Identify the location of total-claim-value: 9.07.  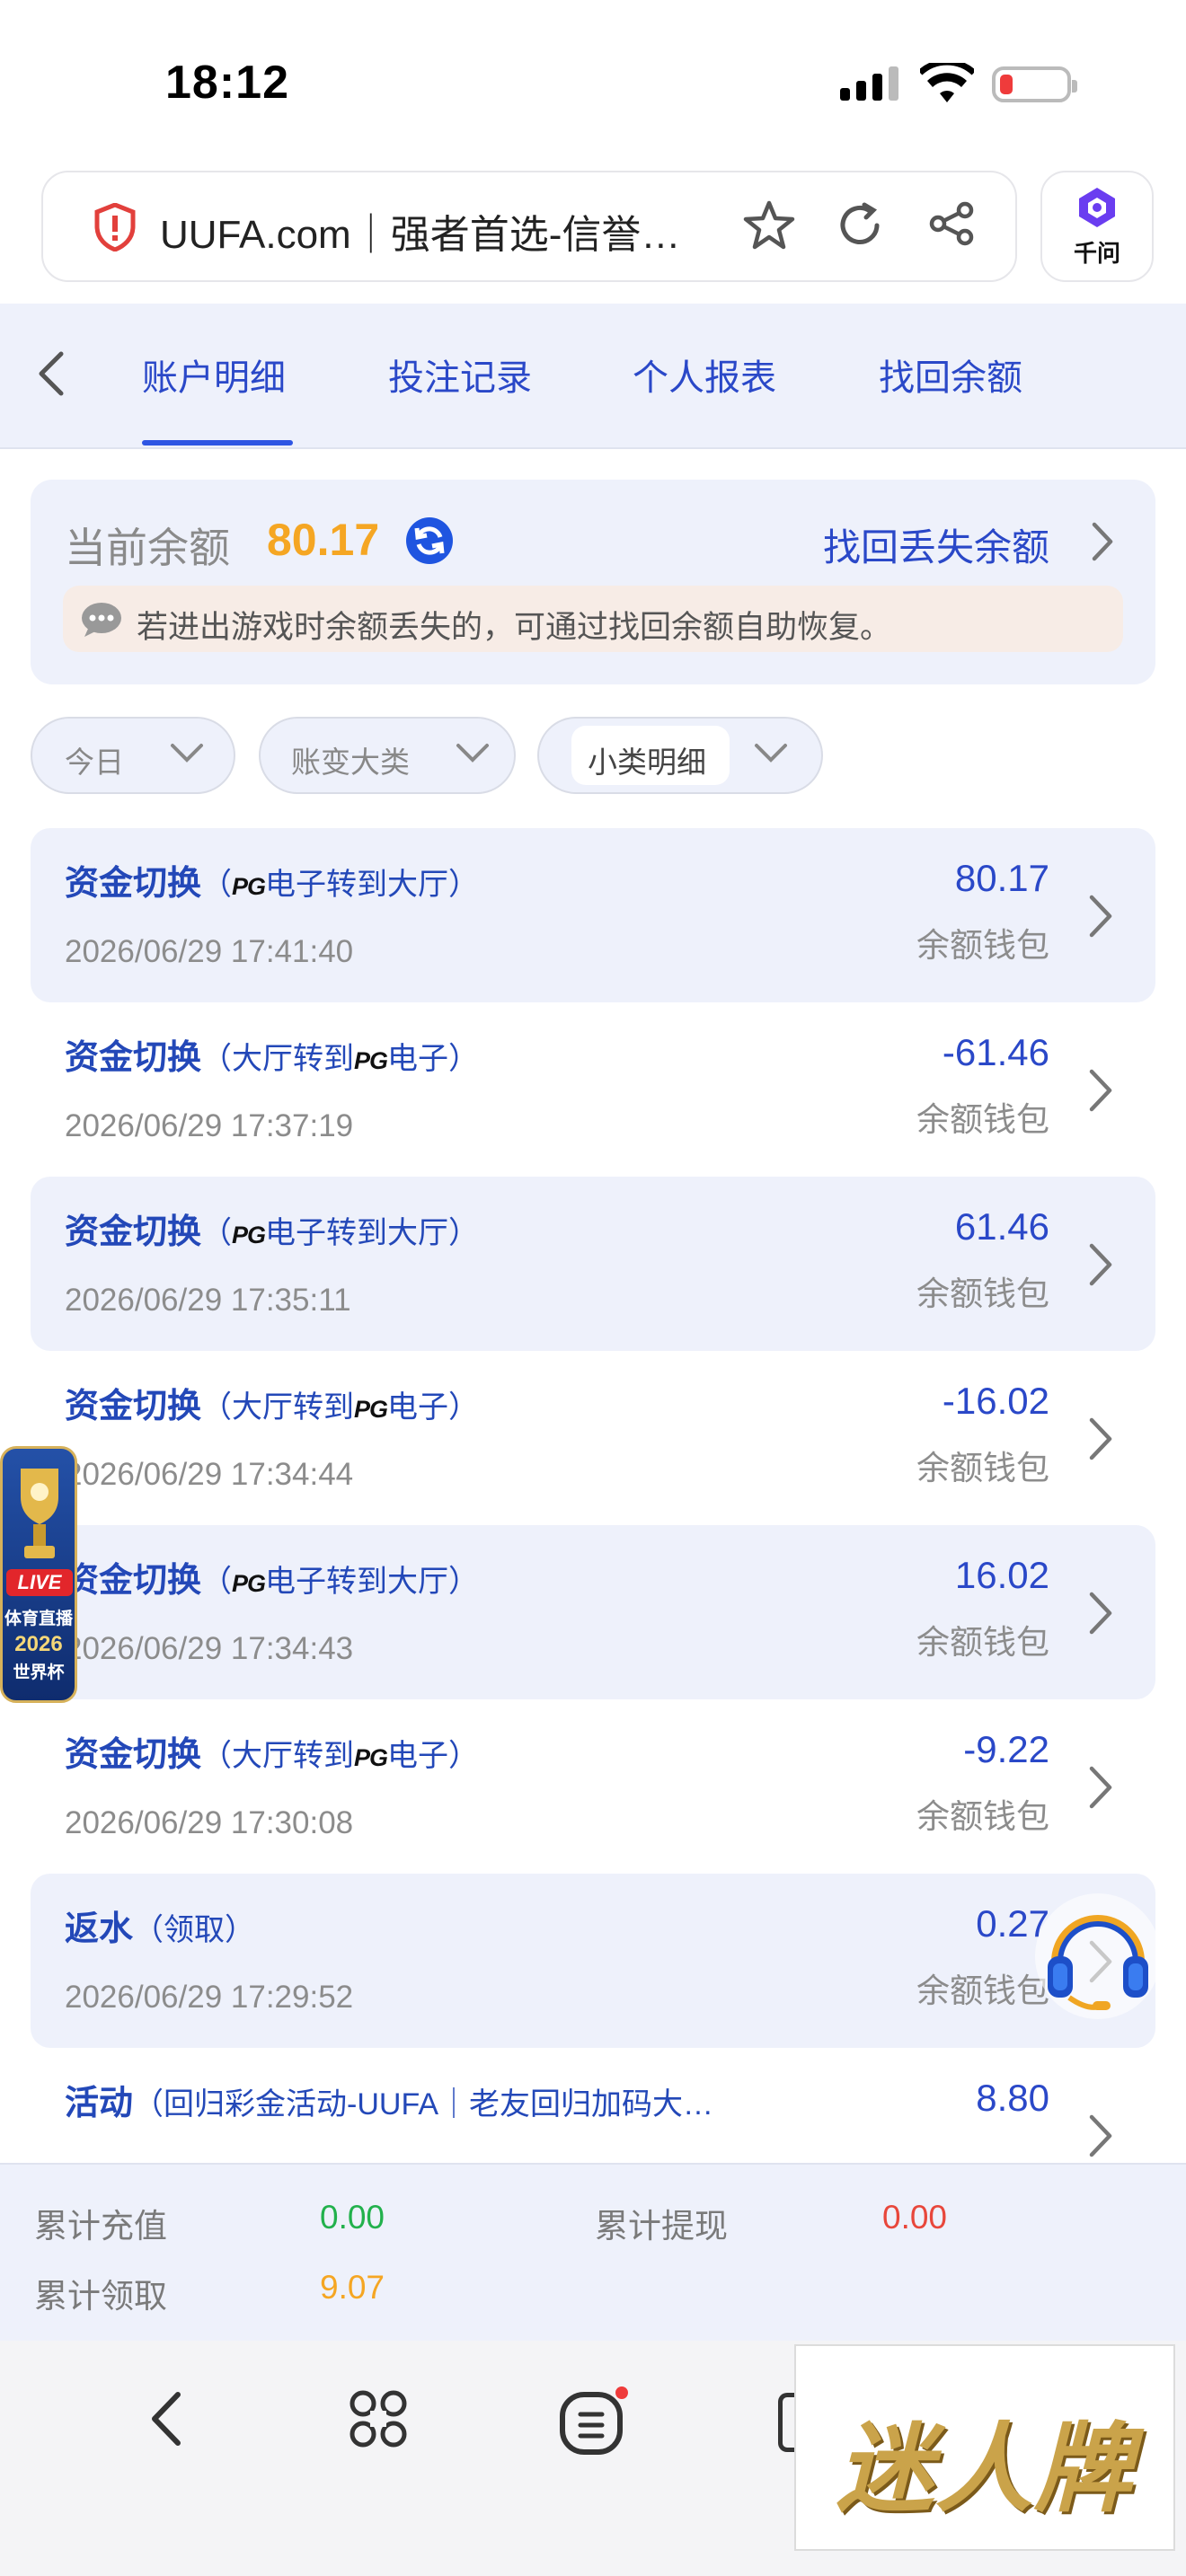
(352, 2287).